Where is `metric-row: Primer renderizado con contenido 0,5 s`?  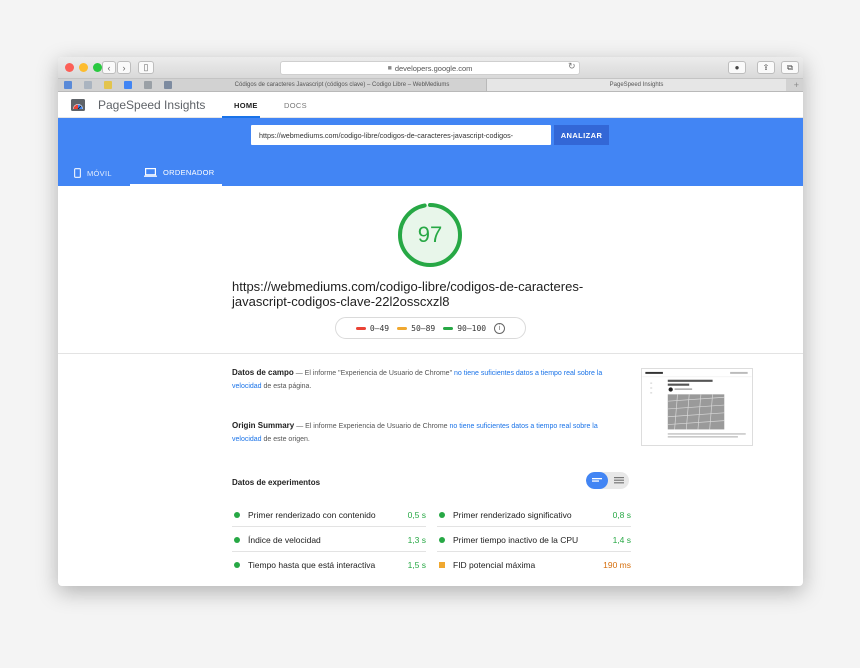
metric-row: Primer renderizado con contenido 0,5 s is located at coordinates (329, 515).